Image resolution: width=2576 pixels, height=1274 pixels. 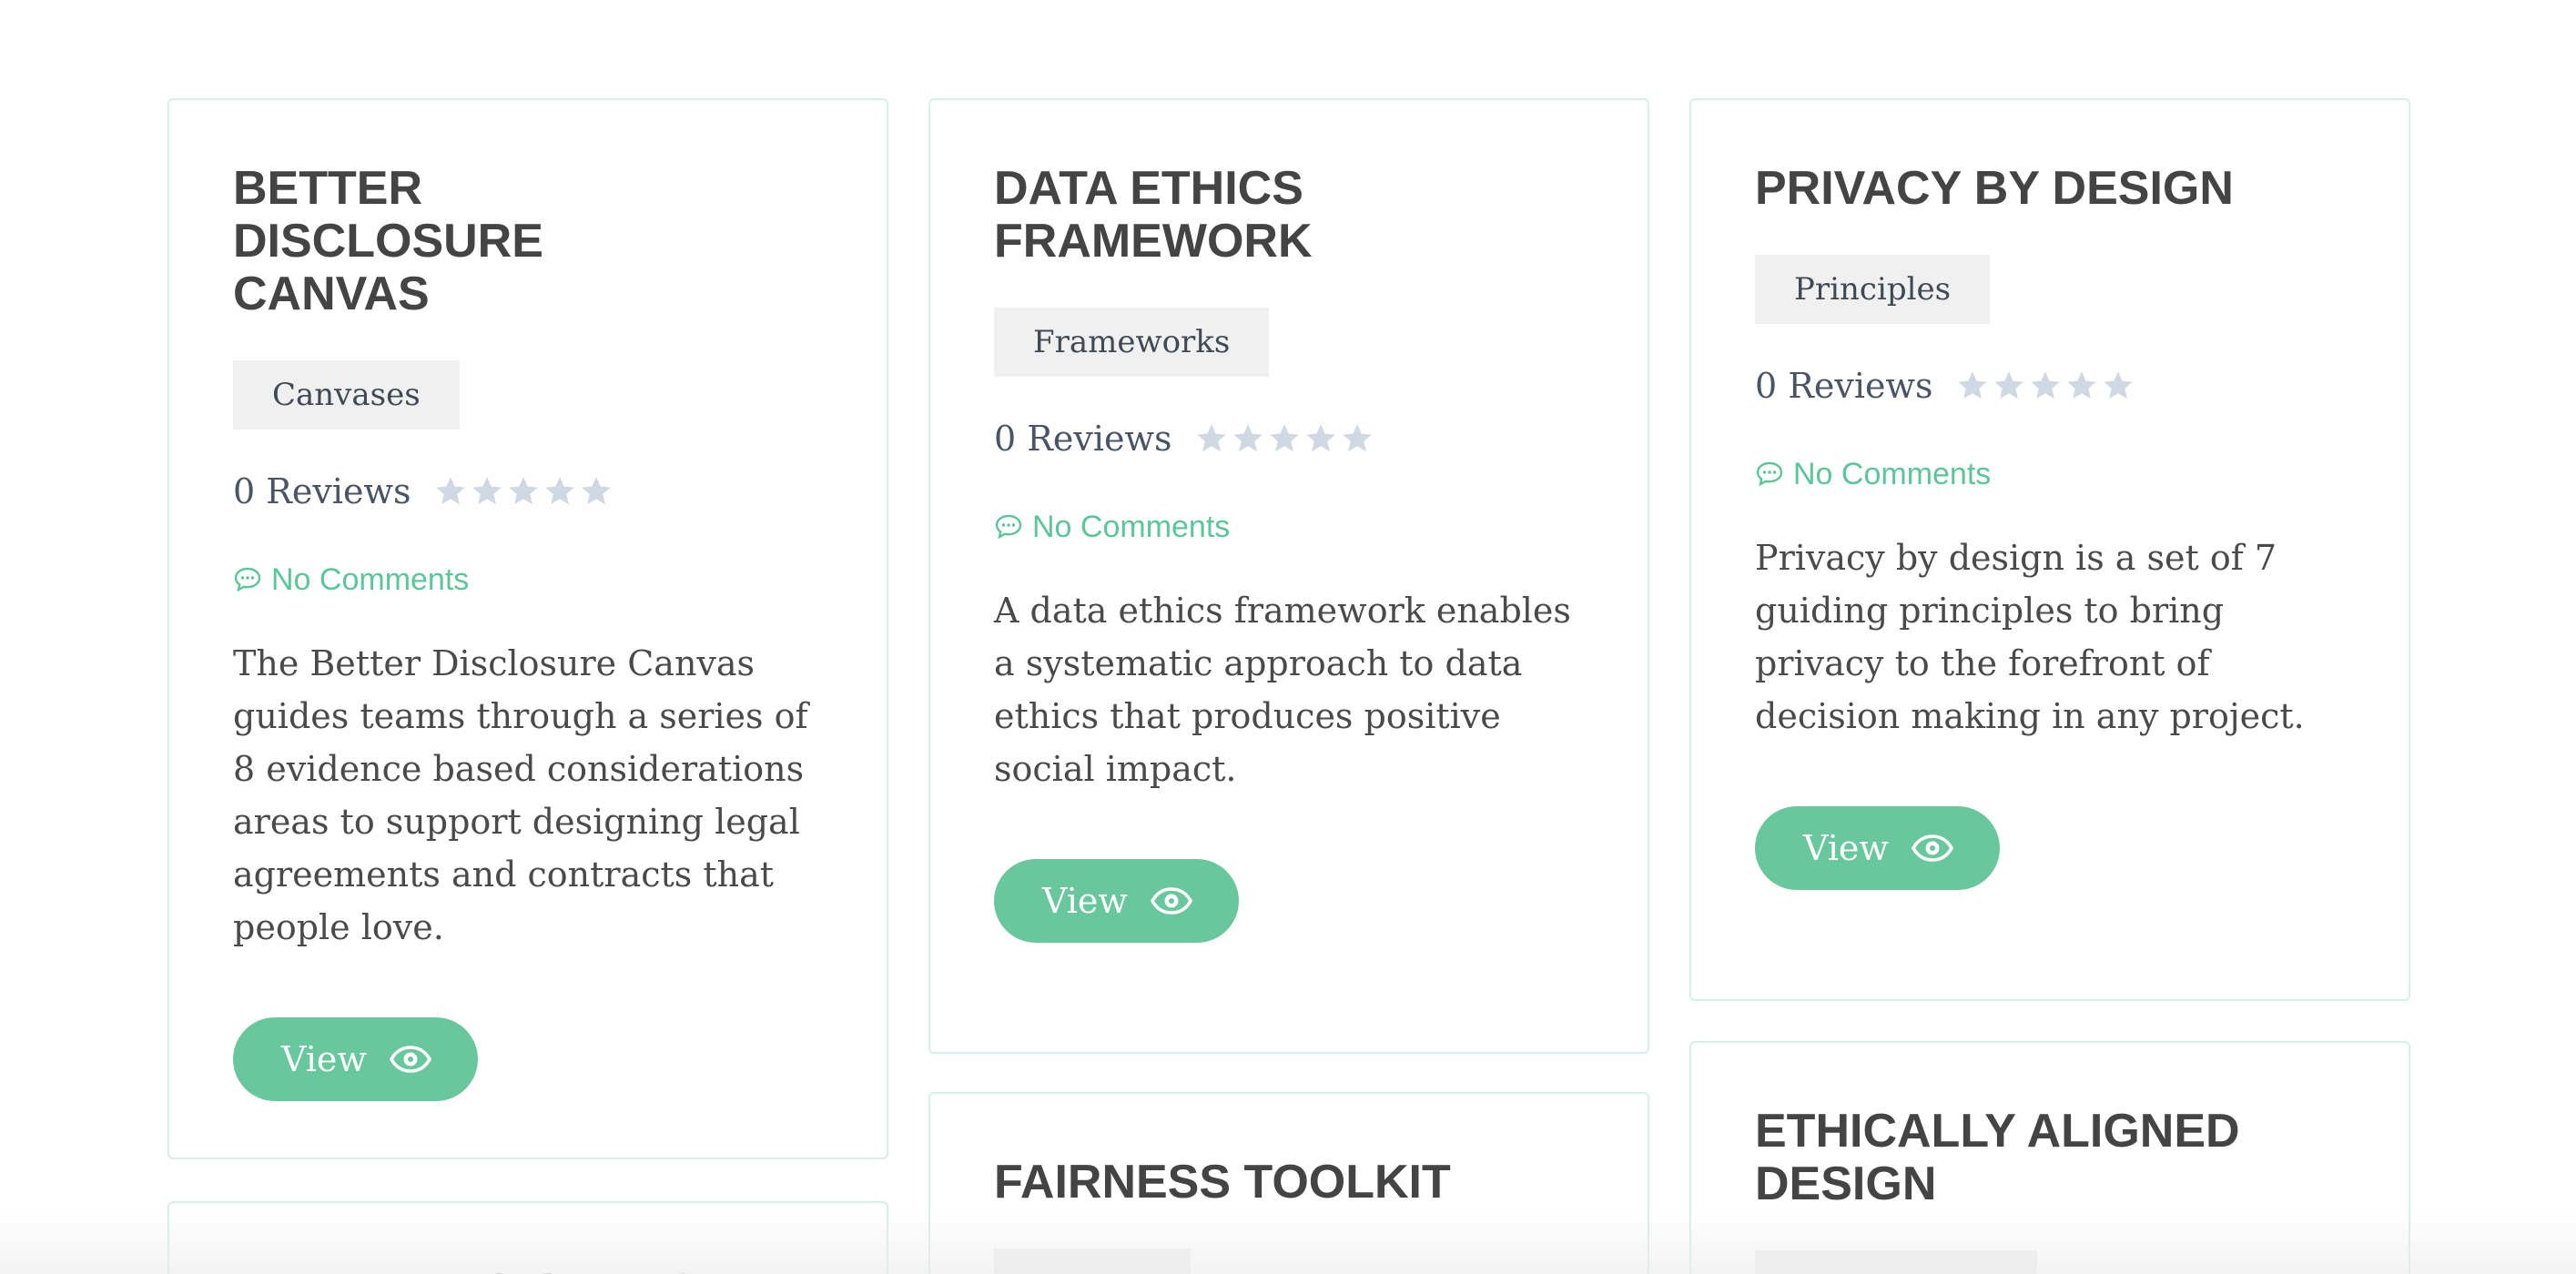 I want to click on resource-card: ETHICALLY ALIGNED DESIGN, so click(x=2049, y=1158).